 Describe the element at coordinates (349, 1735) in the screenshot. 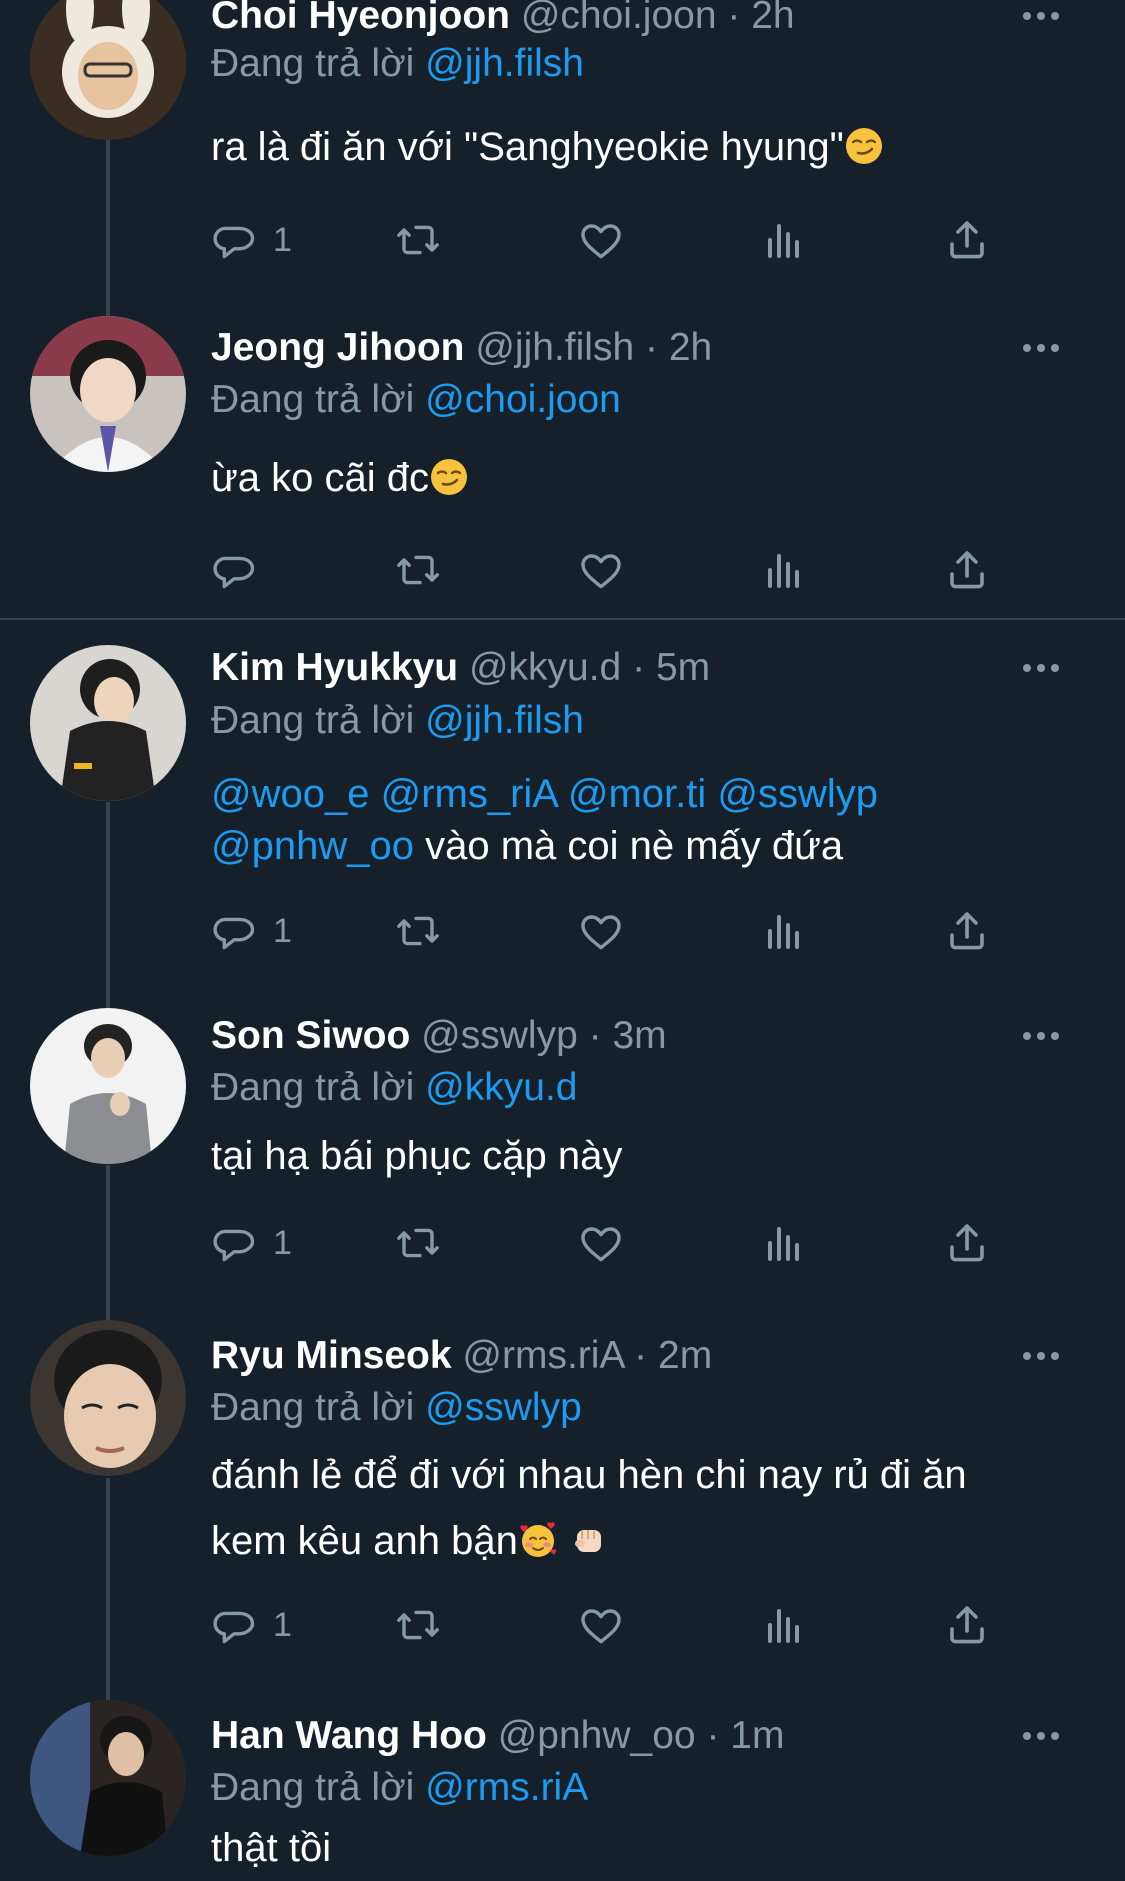

I see `display-name: Han Wang Hoo` at that location.